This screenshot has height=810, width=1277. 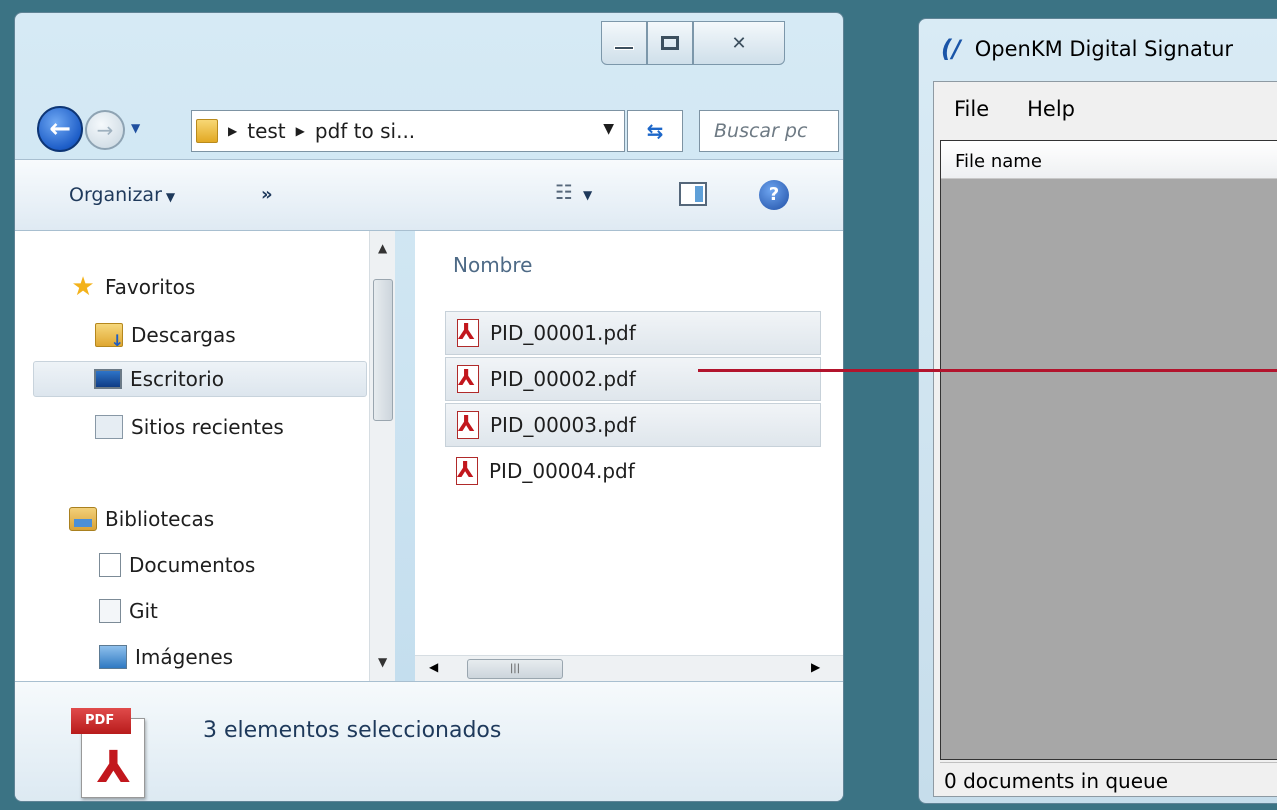 What do you see at coordinates (951, 49) in the screenshot?
I see `openkm-logo-icon: (/` at bounding box center [951, 49].